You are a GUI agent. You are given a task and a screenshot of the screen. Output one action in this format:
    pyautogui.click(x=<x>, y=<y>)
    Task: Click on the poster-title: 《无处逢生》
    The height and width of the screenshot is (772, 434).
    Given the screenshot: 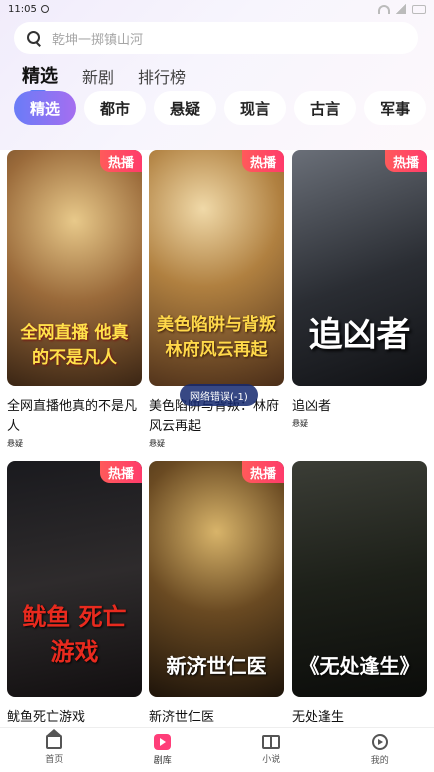 What is the action you would take?
    pyautogui.click(x=359, y=666)
    